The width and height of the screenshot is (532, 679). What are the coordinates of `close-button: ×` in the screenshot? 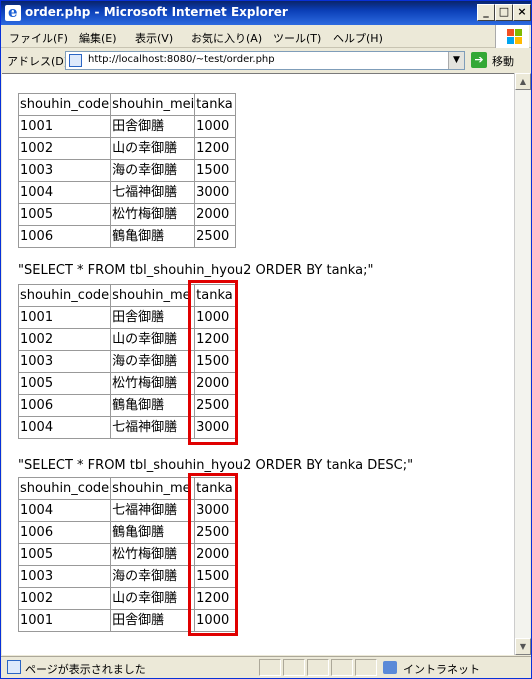 It's located at (522, 12).